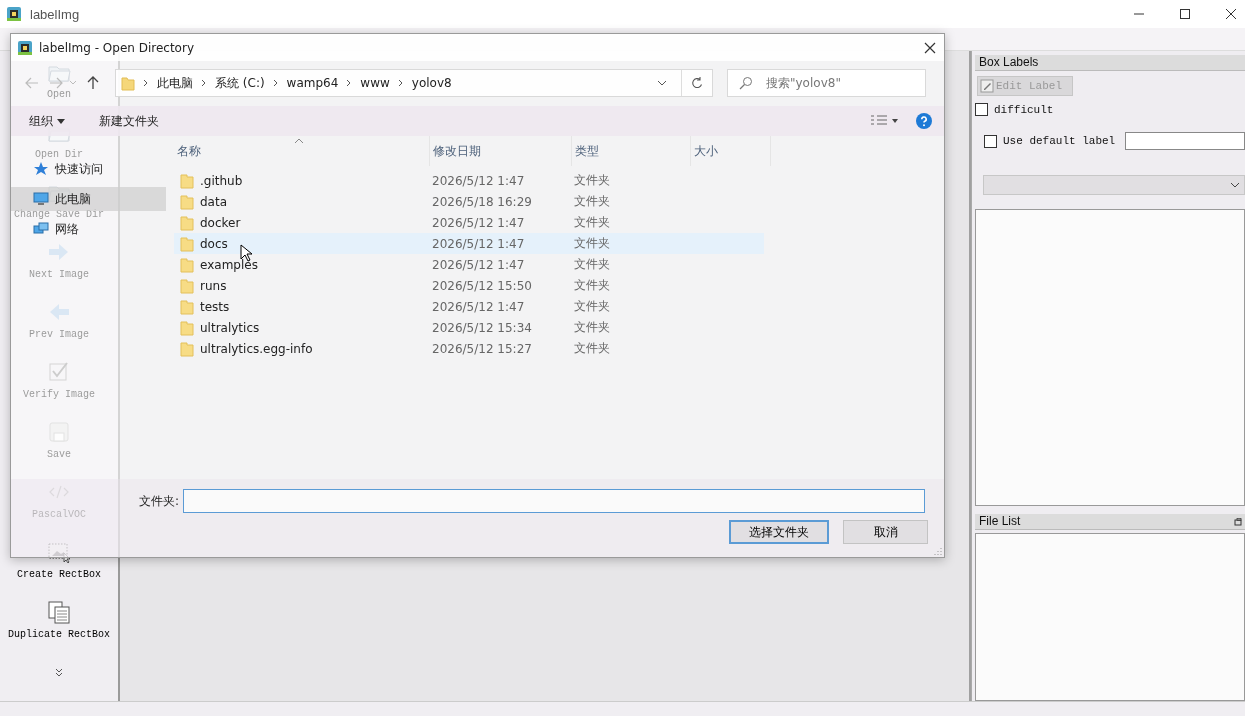  I want to click on forward-arrow-icon, so click(56, 83).